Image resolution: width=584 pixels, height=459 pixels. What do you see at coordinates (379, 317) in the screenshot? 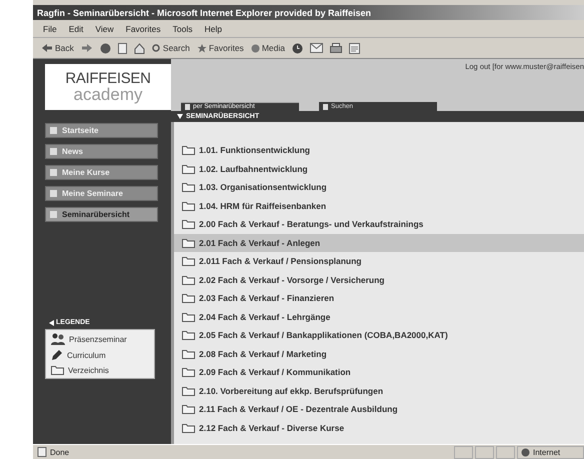
I see `seminar-folder-item: 2.04 Fach & Verkauf - Lehrgänge` at bounding box center [379, 317].